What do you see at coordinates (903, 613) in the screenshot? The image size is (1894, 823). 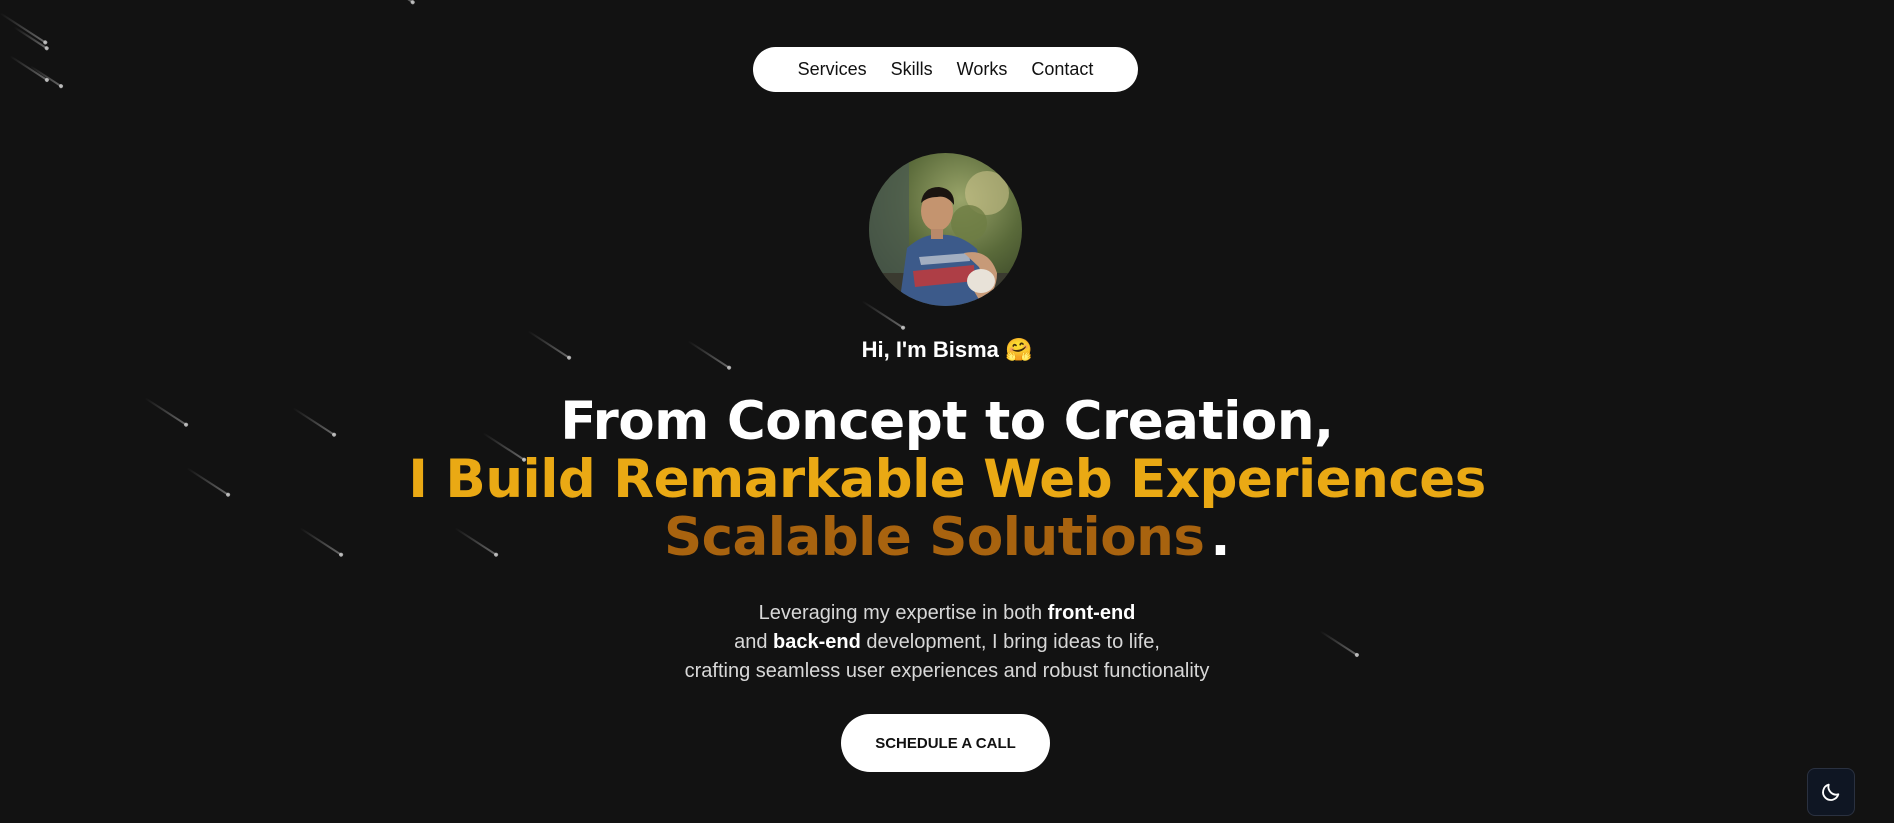 I see `desc-line-1-text: Leveraging my expertise in both` at bounding box center [903, 613].